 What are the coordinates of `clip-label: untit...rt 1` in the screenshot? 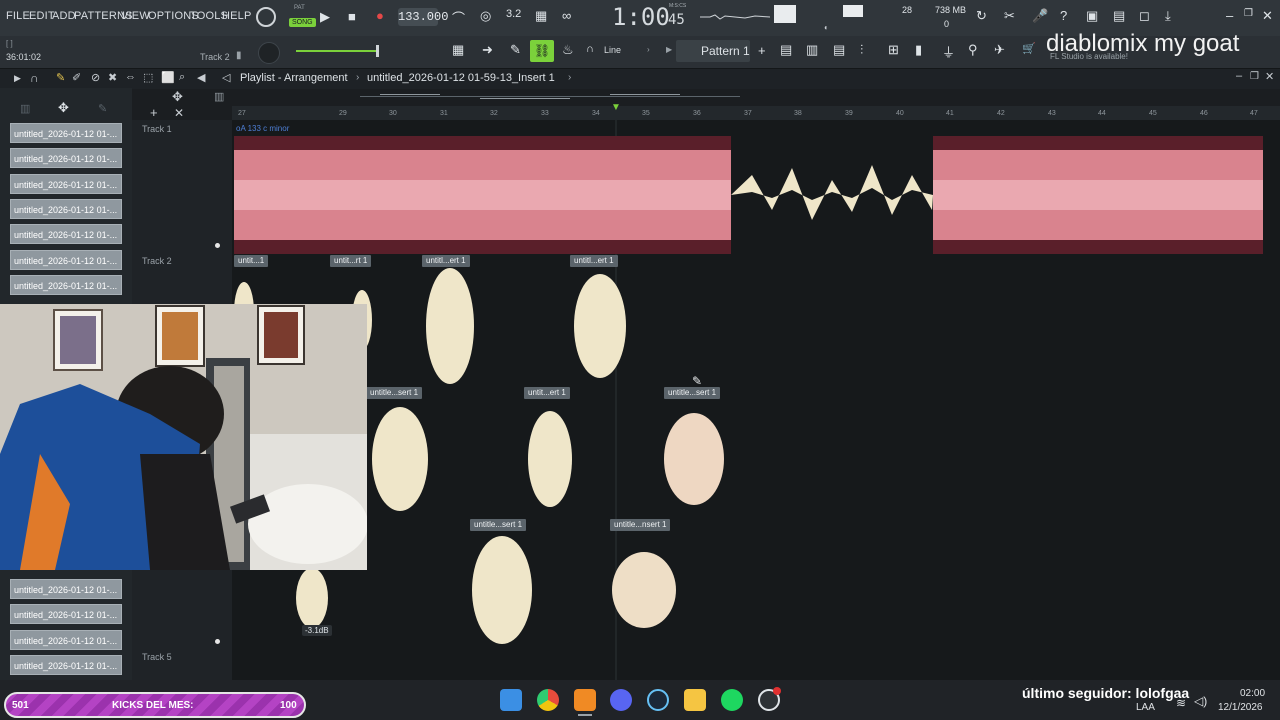 It's located at (351, 261).